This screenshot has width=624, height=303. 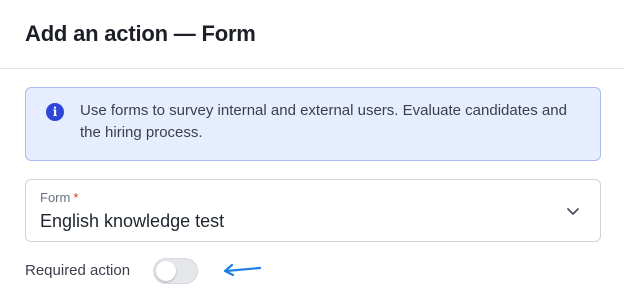 I want to click on form-select-value: English knowledge test, so click(x=132, y=221).